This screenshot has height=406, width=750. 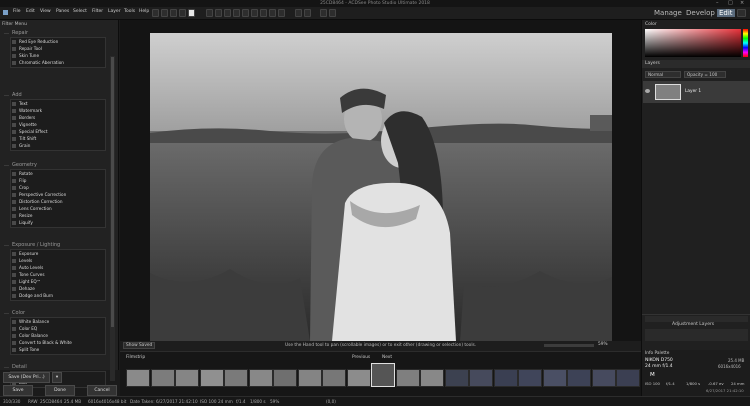 I want to click on filter-item: Convert to Black & White, so click(x=42, y=342).